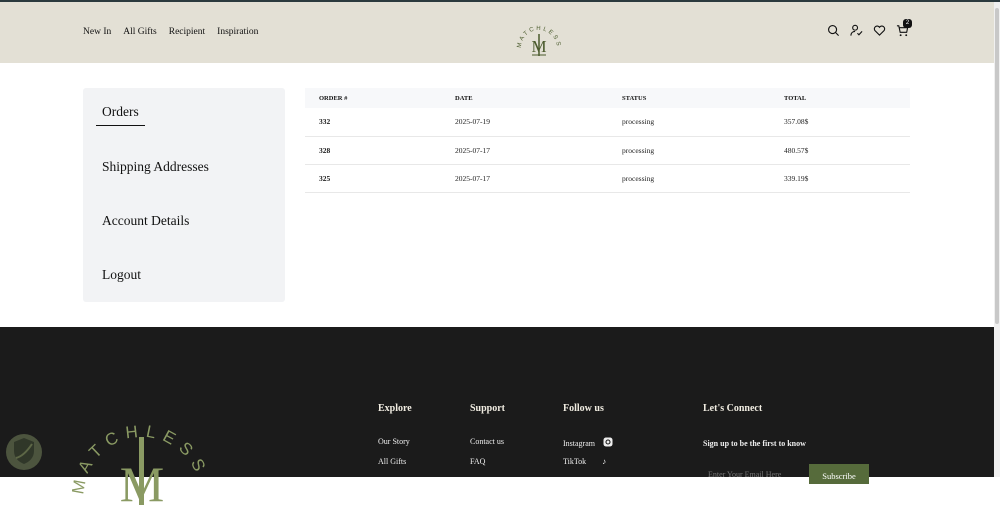 The height and width of the screenshot is (505, 1000). I want to click on footer-link-tiktok: TikTok ♪, so click(584, 461).